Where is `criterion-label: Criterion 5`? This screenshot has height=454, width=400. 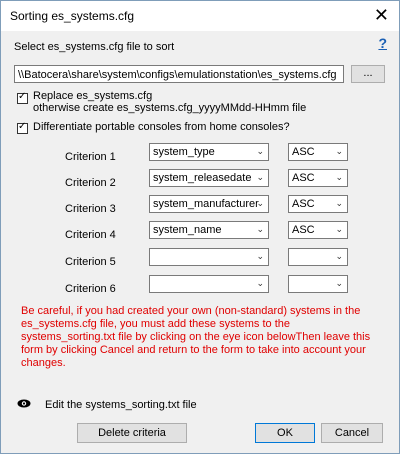 criterion-label: Criterion 5 is located at coordinates (90, 262).